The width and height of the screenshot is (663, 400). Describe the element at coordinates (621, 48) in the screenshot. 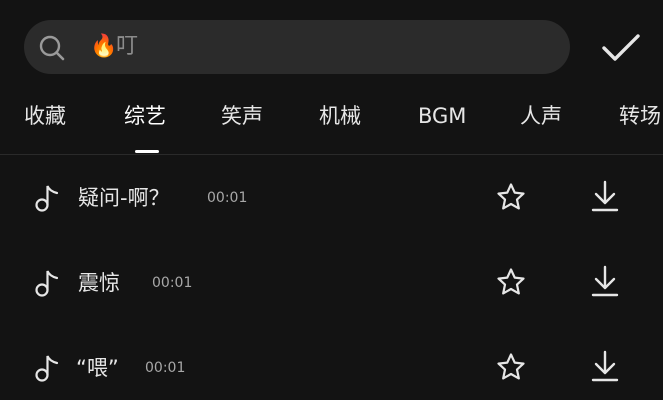

I see `checkmark-icon` at that location.